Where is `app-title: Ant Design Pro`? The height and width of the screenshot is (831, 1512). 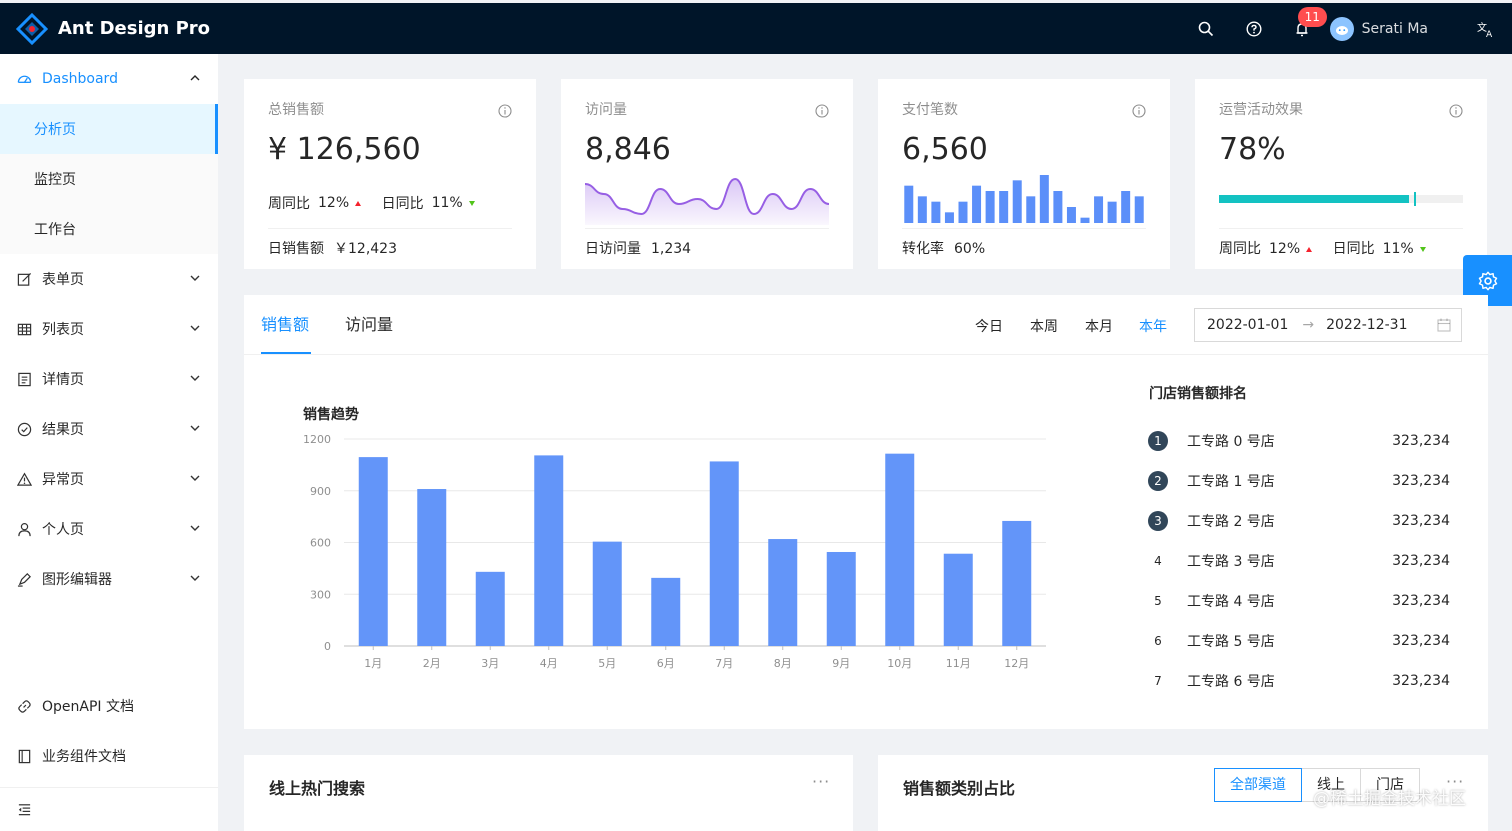 app-title: Ant Design Pro is located at coordinates (134, 28).